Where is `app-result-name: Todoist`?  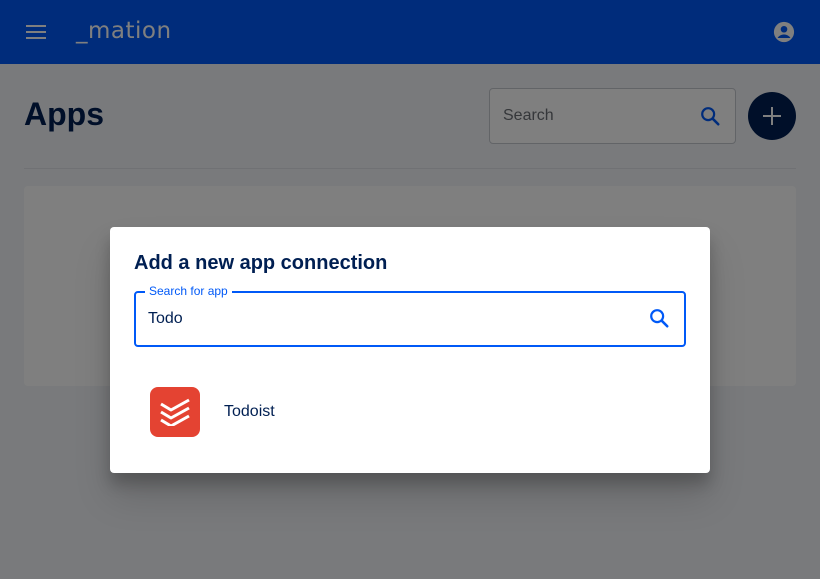
app-result-name: Todoist is located at coordinates (249, 411).